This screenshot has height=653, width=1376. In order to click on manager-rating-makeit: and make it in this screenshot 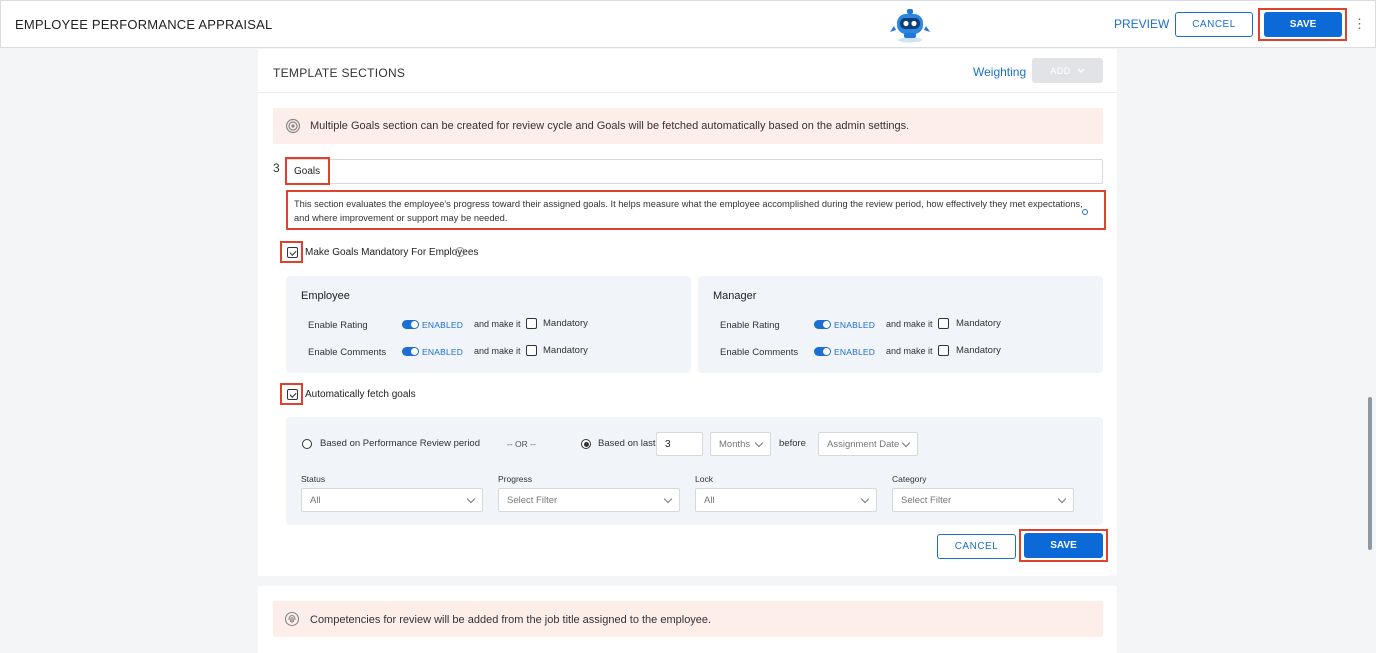, I will do `click(909, 324)`.